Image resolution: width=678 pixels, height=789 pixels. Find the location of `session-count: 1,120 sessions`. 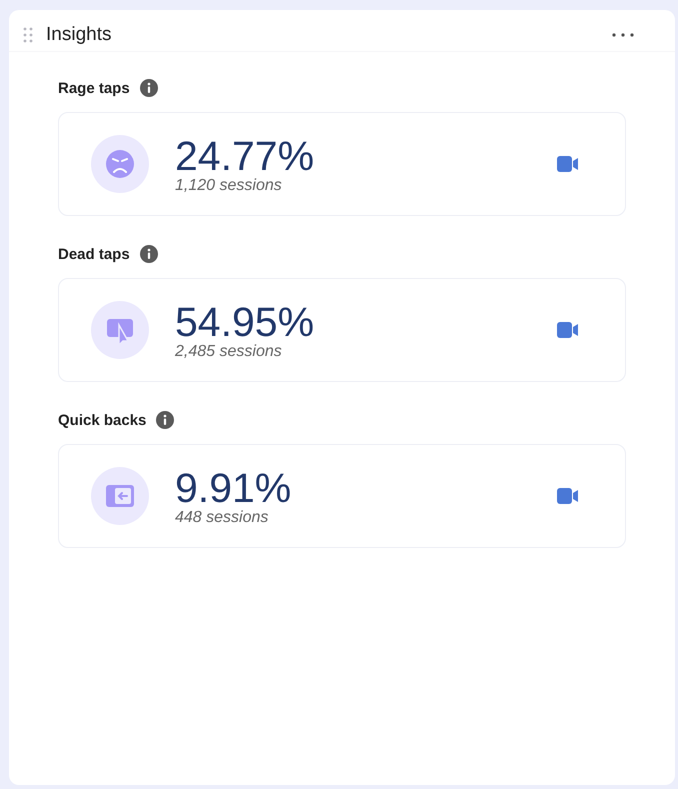

session-count: 1,120 sessions is located at coordinates (229, 186).